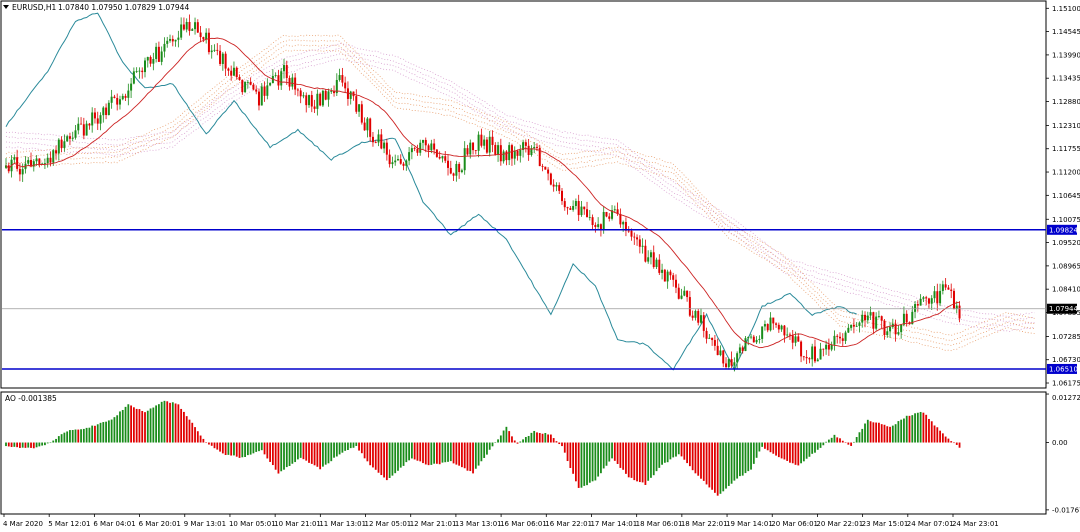 This screenshot has width=1080, height=532. What do you see at coordinates (659, 524) in the screenshot?
I see `time-tick-label: 18 Mar 06:01` at bounding box center [659, 524].